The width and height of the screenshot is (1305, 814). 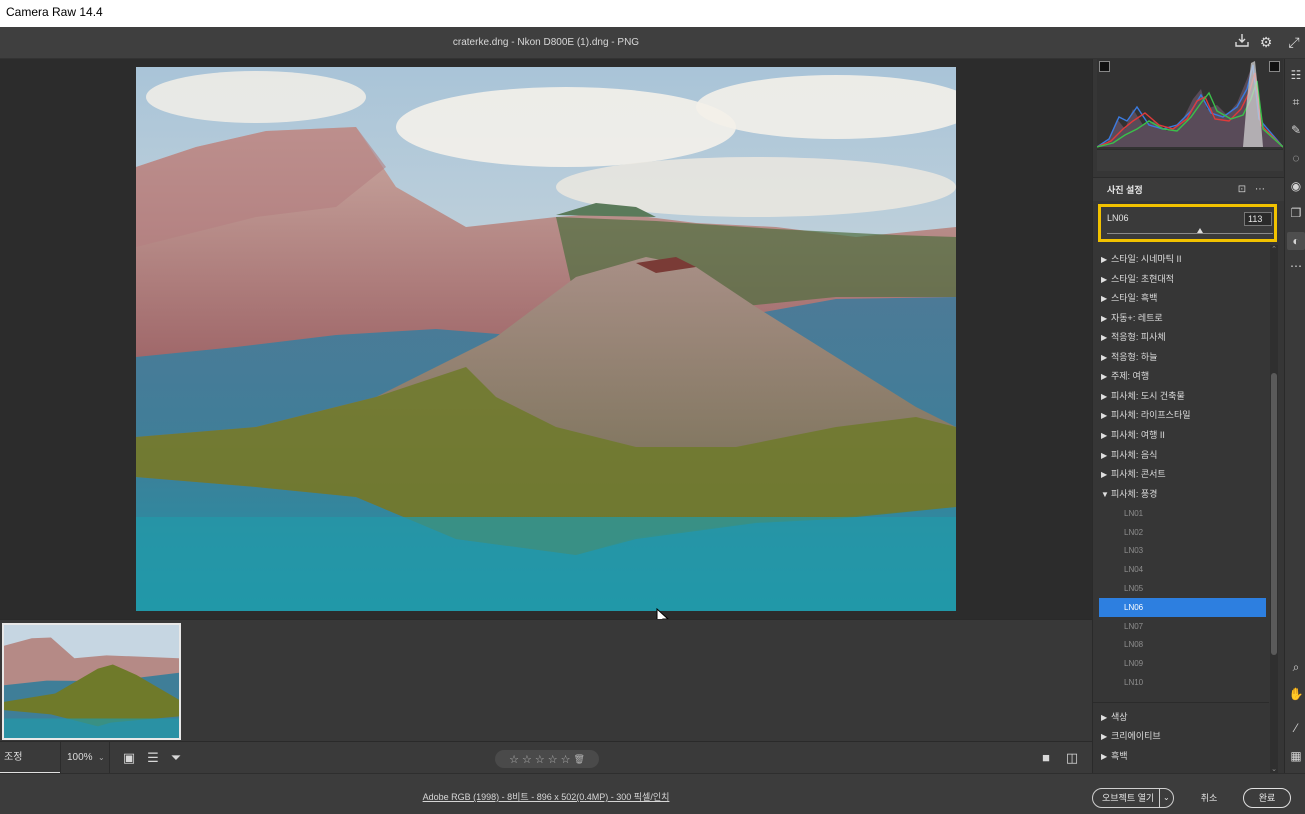 What do you see at coordinates (1296, 158) in the screenshot?
I see `masking-icon: ◌` at bounding box center [1296, 158].